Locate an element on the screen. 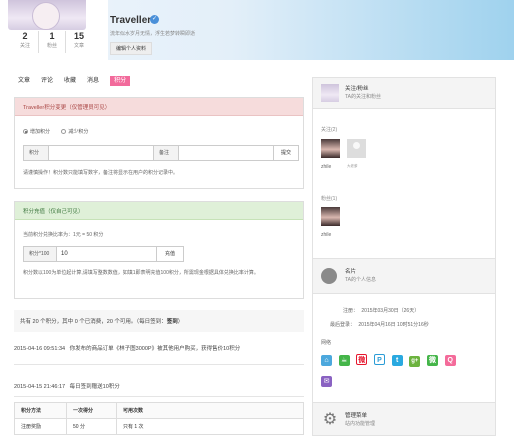 This screenshot has width=514, height=441. radio-sub-label: 减少积分 is located at coordinates (78, 132).